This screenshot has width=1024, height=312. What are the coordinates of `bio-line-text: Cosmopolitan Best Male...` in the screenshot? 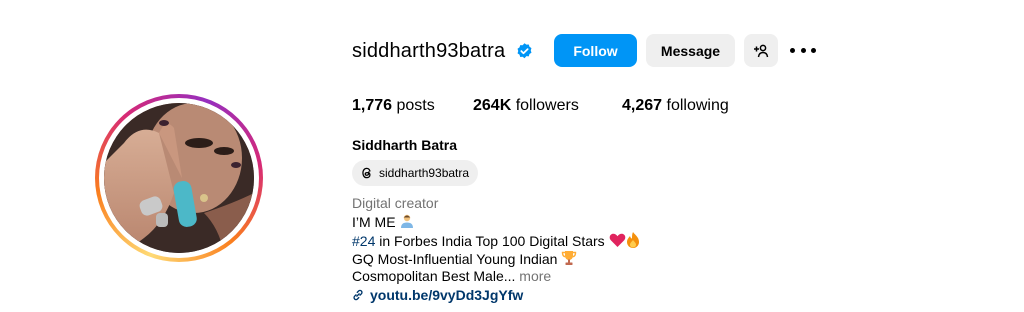 It's located at (434, 276).